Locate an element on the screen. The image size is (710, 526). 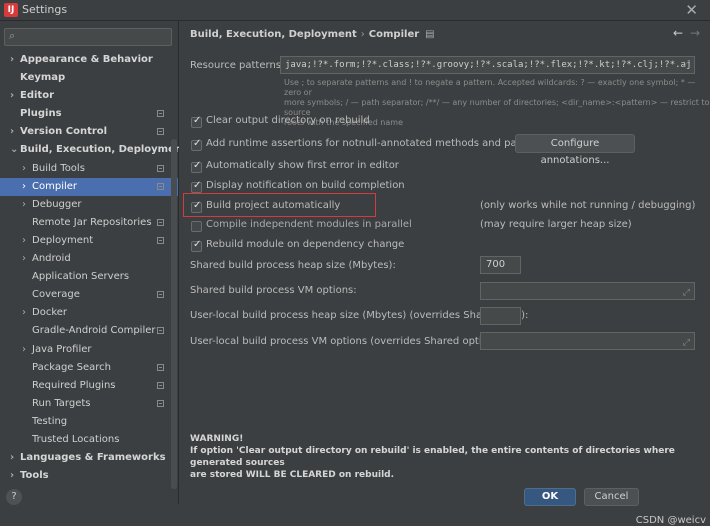
sidebar-item-package-search: Package Search is located at coordinates (89, 368).